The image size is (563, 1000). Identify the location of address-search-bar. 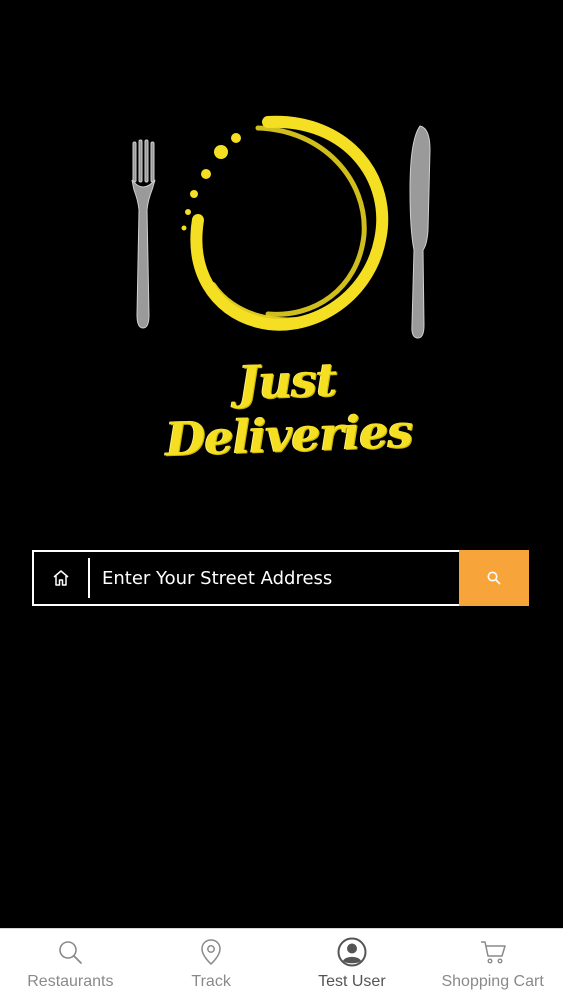
(280, 578).